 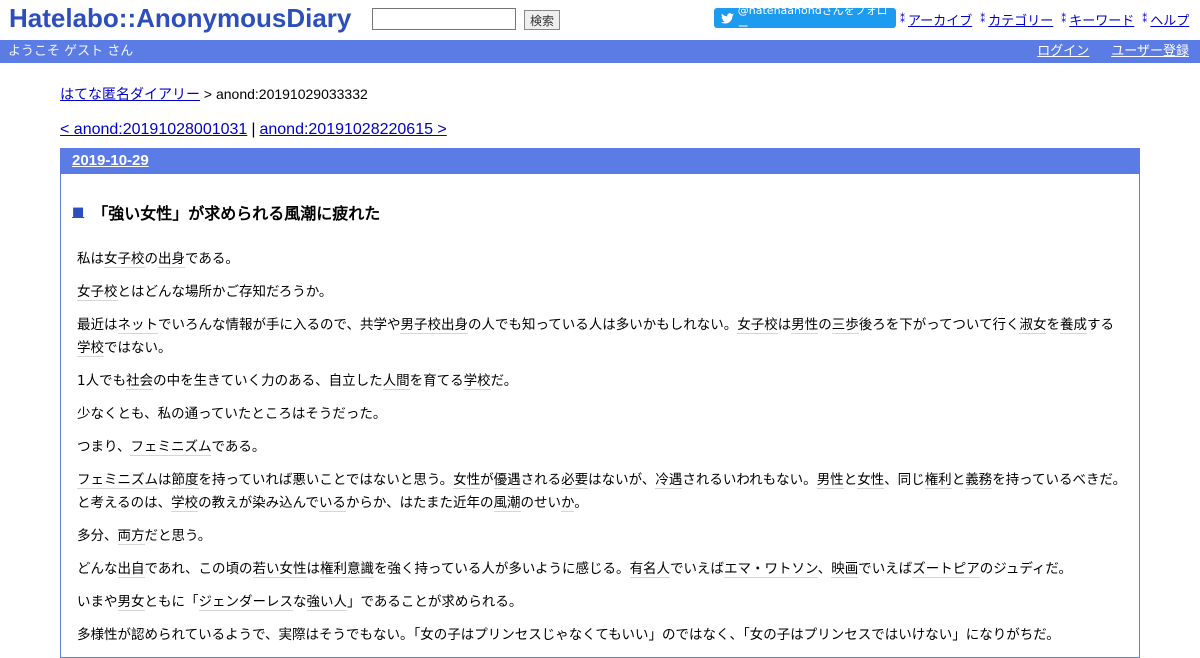 I want to click on paragraph-text: の人でも知っている人は多いかもしれない。, so click(x=602, y=325).